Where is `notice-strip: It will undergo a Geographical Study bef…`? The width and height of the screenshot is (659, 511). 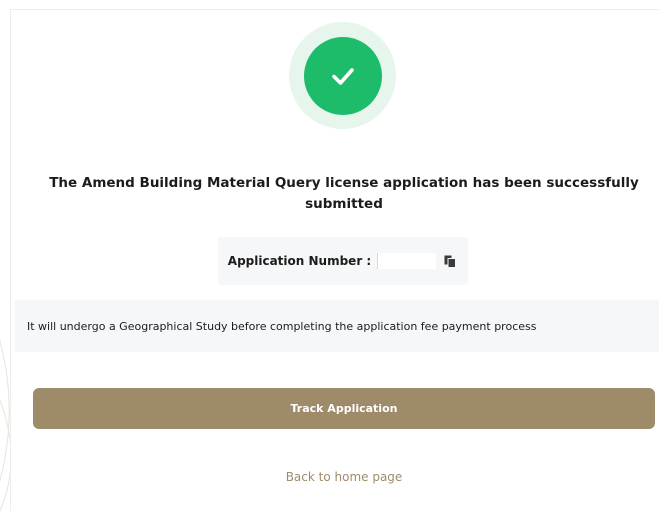 notice-strip: It will undergo a Geographical Study bef… is located at coordinates (337, 326).